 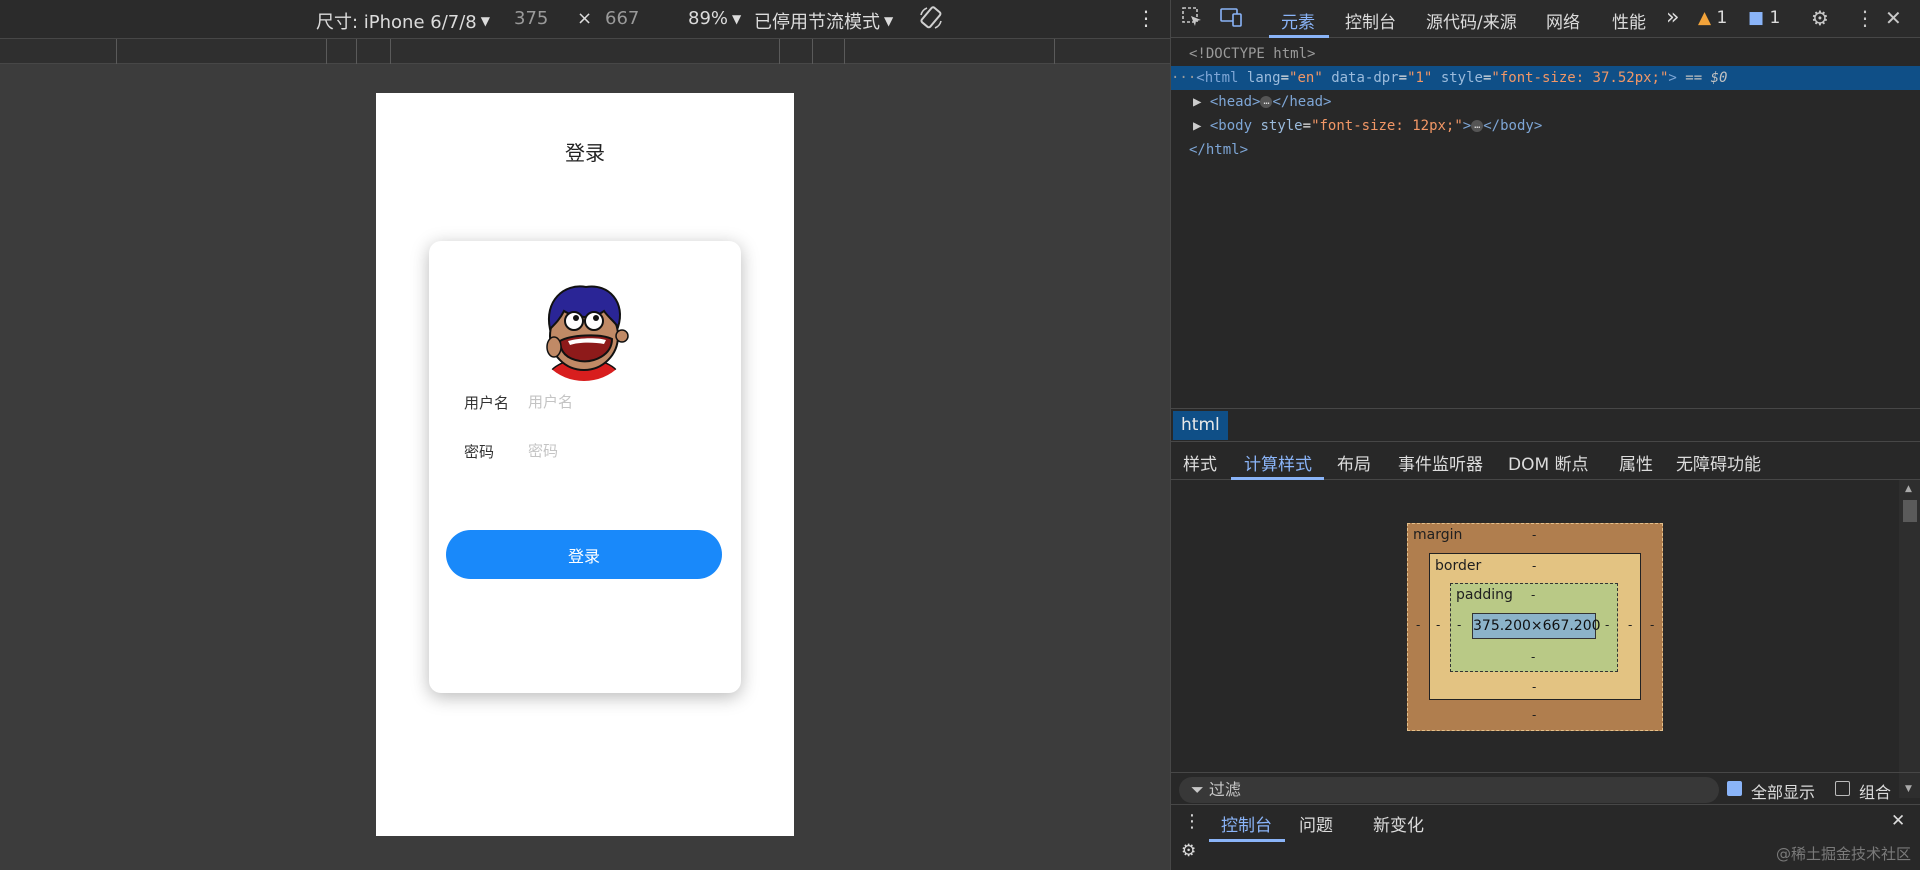 What do you see at coordinates (531, 18) in the screenshot?
I see `width-input: 375` at bounding box center [531, 18].